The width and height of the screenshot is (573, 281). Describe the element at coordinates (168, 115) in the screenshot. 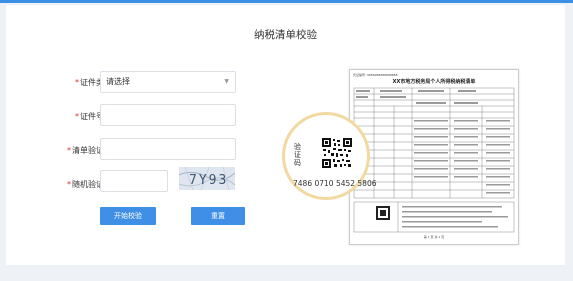

I see `id-number-input` at that location.